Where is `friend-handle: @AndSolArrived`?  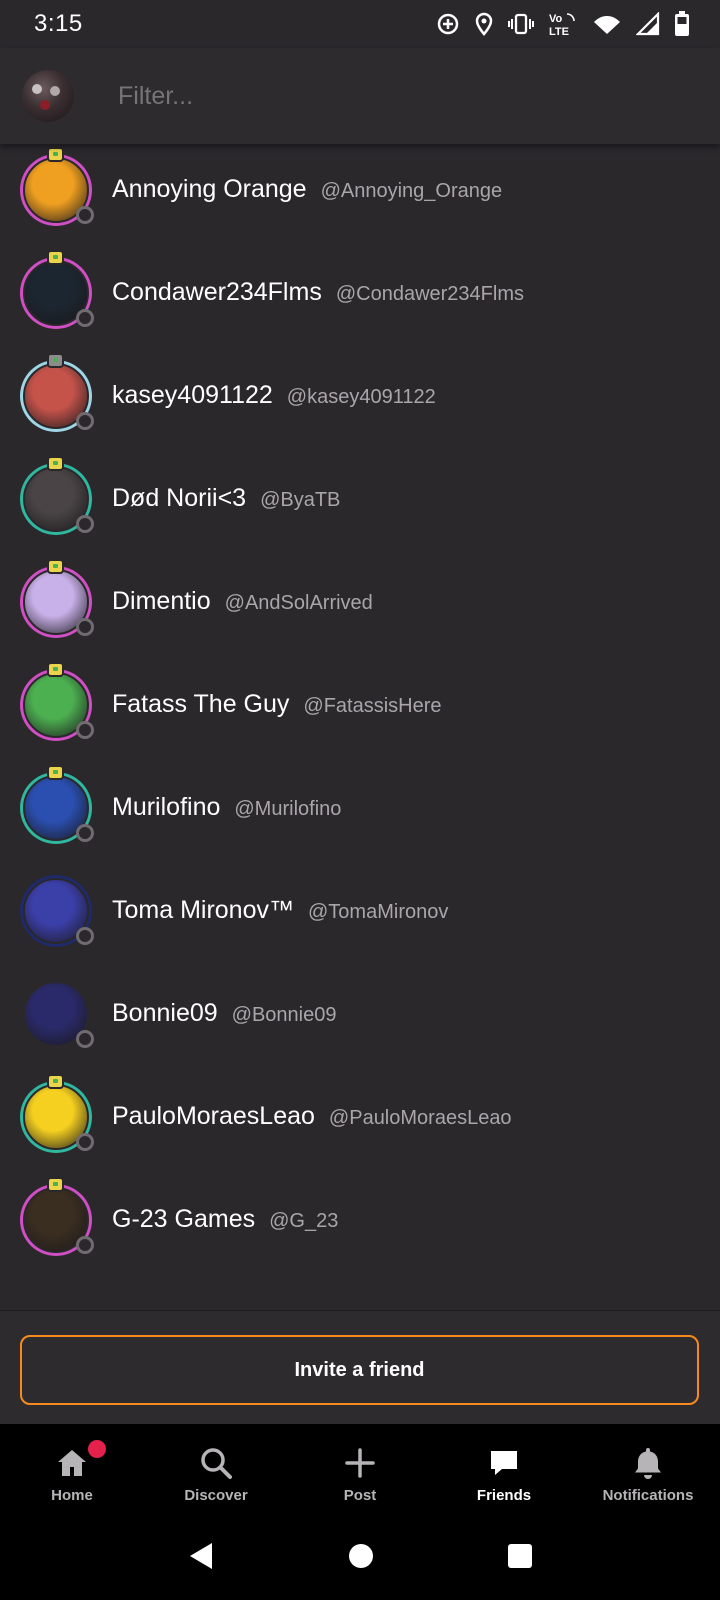
friend-handle: @AndSolArrived is located at coordinates (298, 603).